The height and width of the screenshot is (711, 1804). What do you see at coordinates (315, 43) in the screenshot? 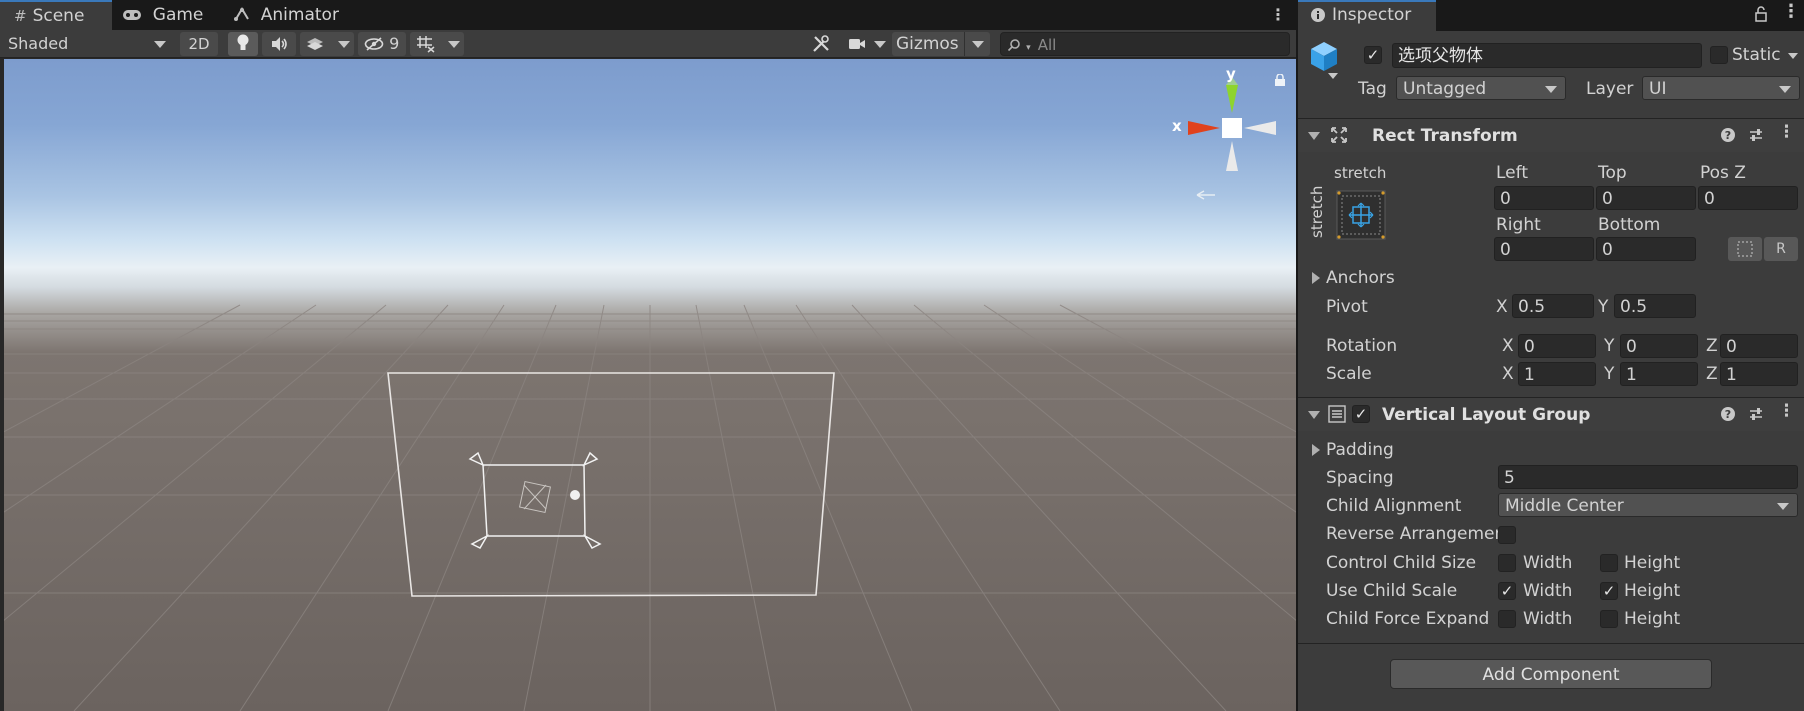
I see `effects-icon` at bounding box center [315, 43].